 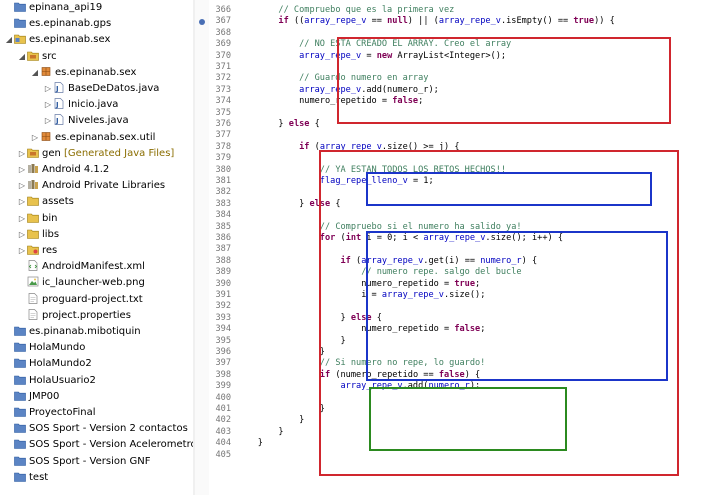 I want to click on tree-item-holamundo: HolaMundo, so click(x=44, y=348).